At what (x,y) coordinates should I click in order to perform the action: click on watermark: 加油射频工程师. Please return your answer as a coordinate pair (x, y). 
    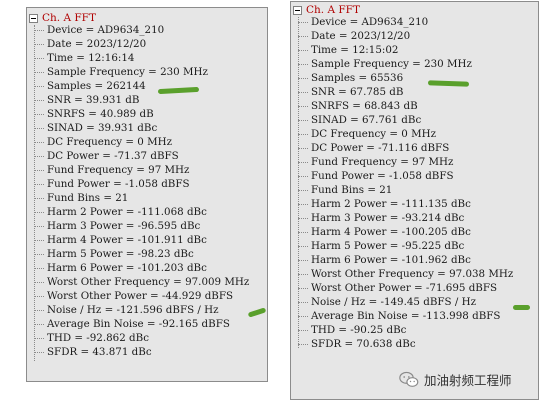
    Looking at the image, I should click on (455, 379).